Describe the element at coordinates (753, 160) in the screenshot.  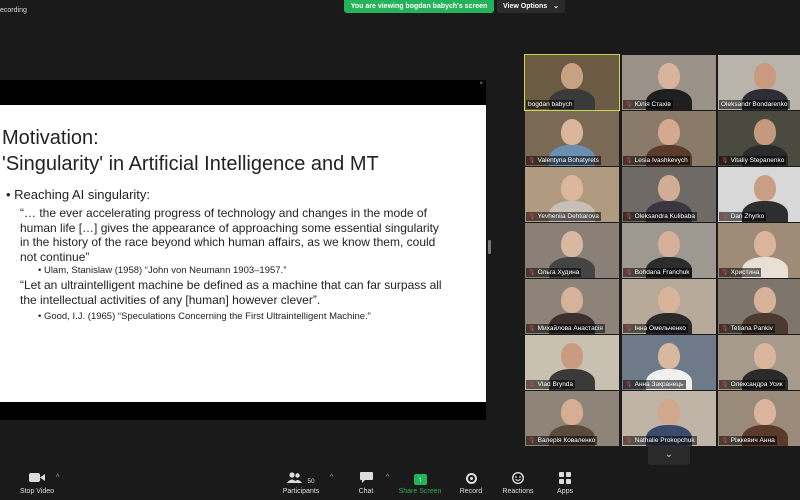
I see `participant-name-label: 🎙 Vitaliy Stepanenko` at that location.